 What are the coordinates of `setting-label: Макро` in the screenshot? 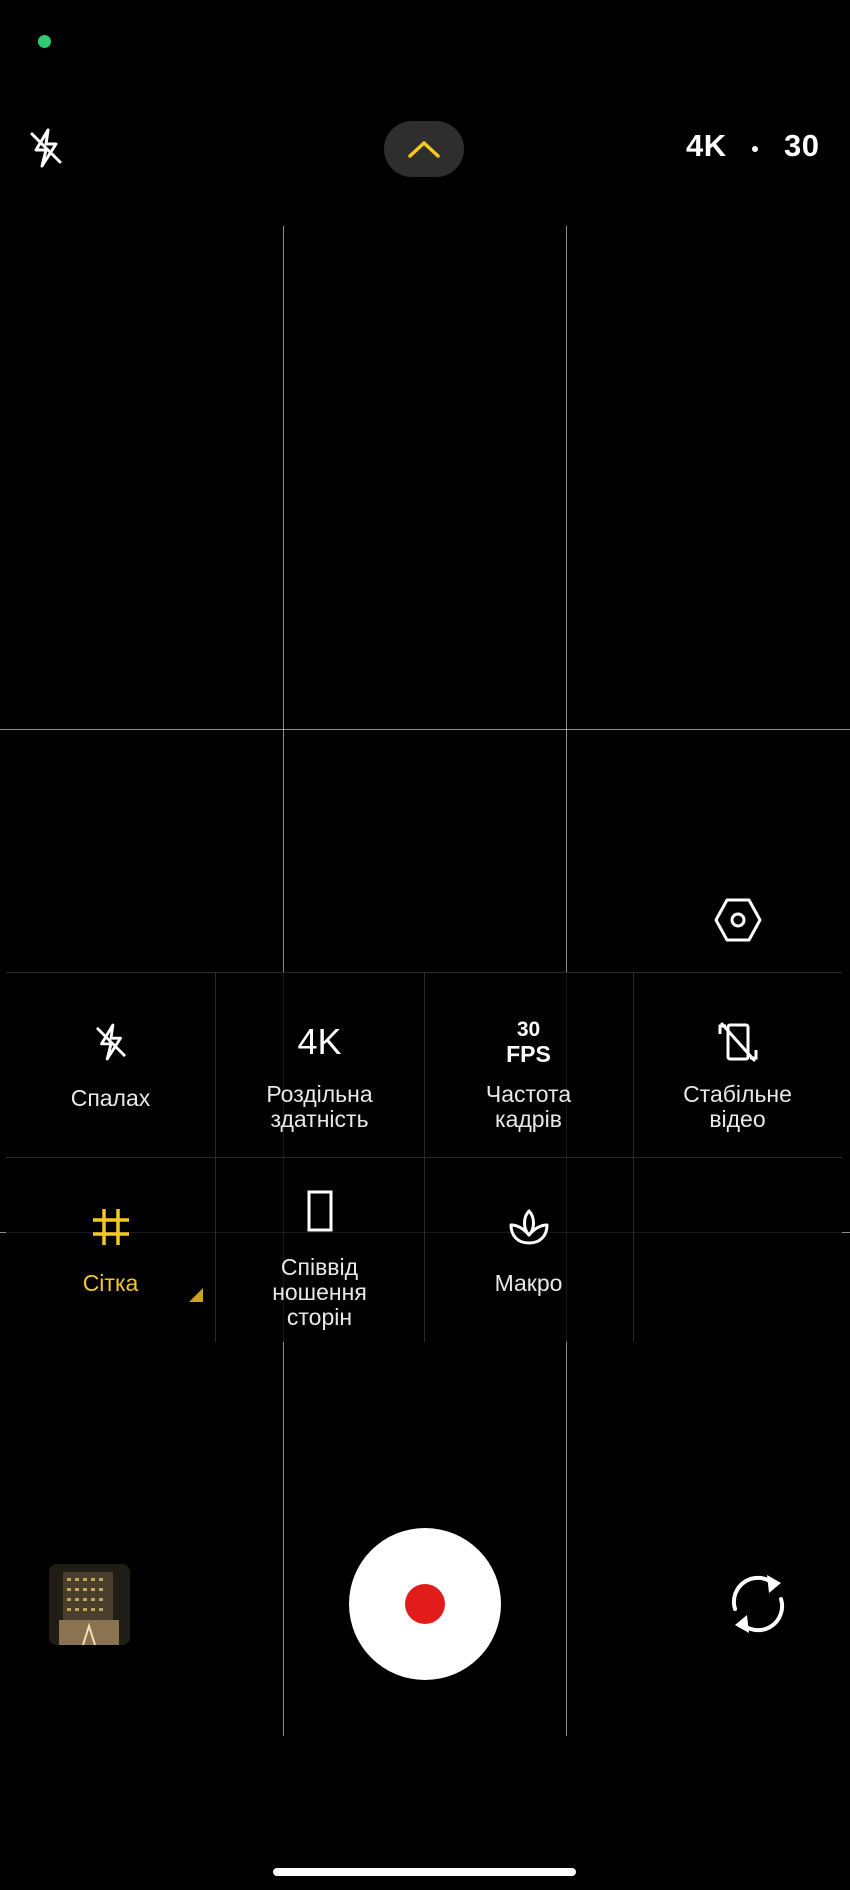 It's located at (528, 1283).